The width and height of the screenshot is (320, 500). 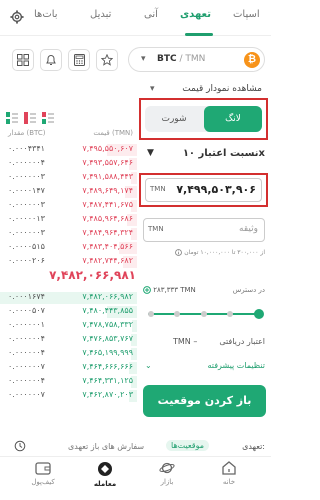 I want to click on sell-order-row: ۰.۰۰۰۰۰۰۳ ۷,۴۸۴,۹۶۴,۳۲۴, so click(x=68, y=234).